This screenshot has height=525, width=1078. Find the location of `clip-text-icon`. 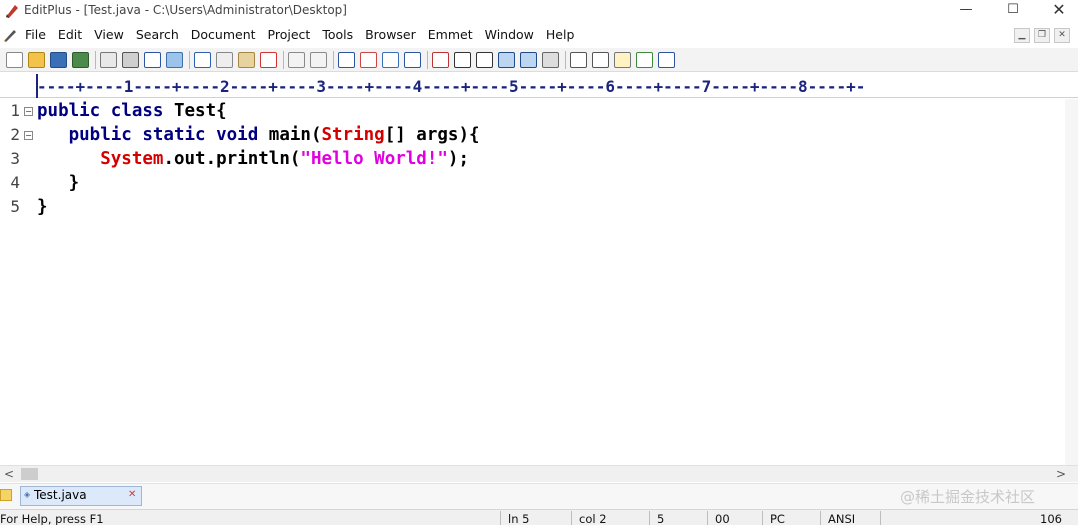

clip-text-icon is located at coordinates (622, 60).